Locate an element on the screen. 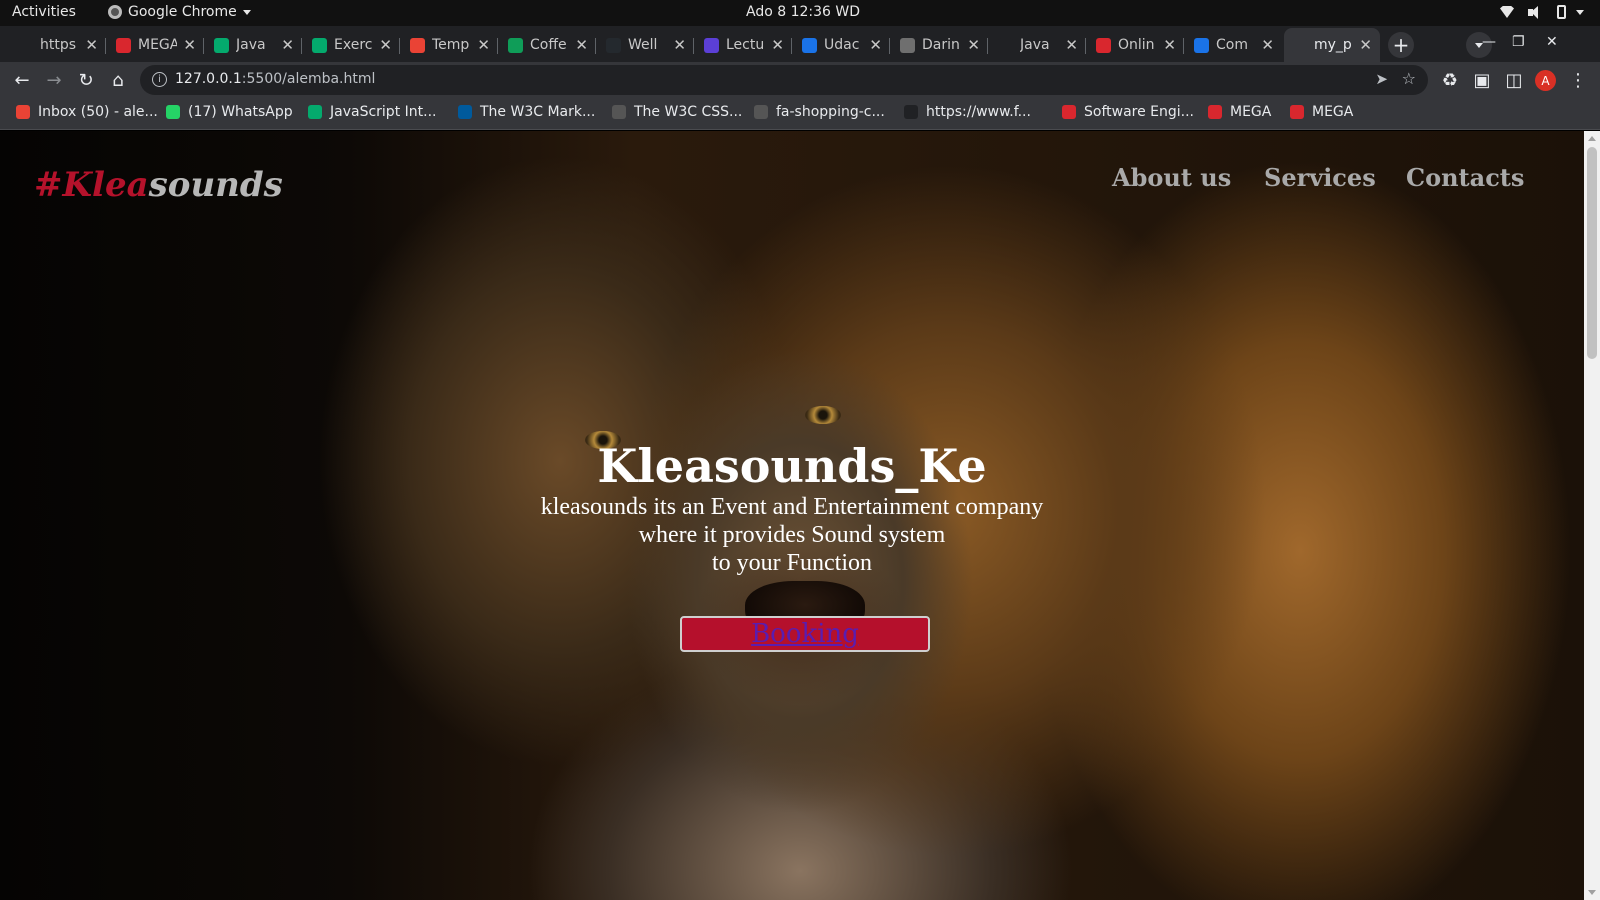 The image size is (1600, 900). brand-logo: #Kleasounds is located at coordinates (158, 185).